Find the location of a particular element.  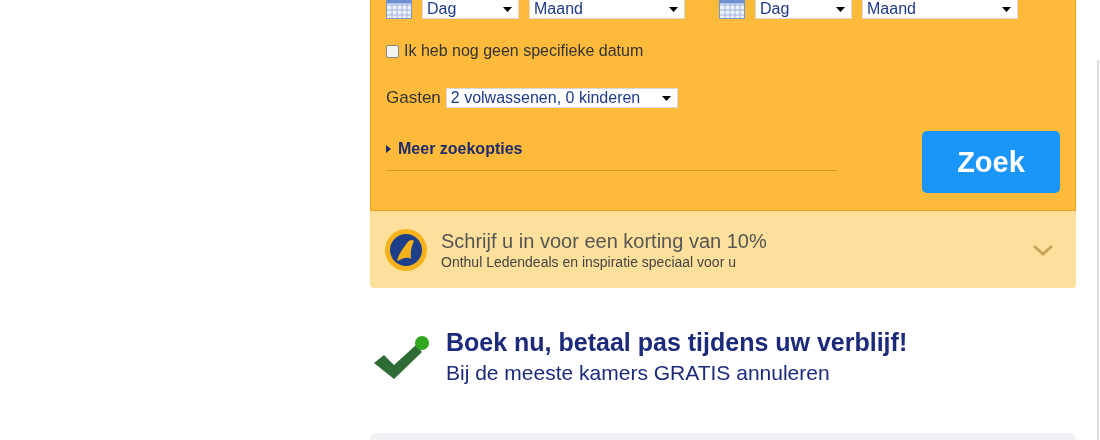

promo-title: Schrijf u in voor een korting van 10% is located at coordinates (604, 241).